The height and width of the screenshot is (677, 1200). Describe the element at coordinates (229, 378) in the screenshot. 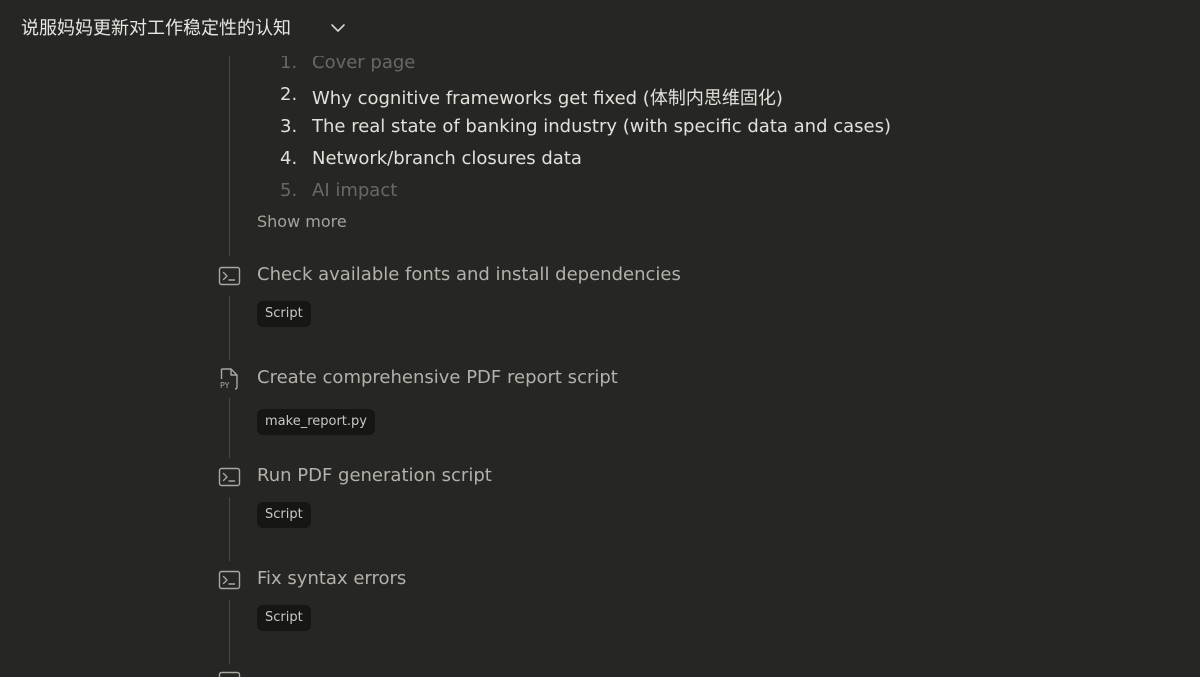

I see `python-file-icon: PY` at that location.